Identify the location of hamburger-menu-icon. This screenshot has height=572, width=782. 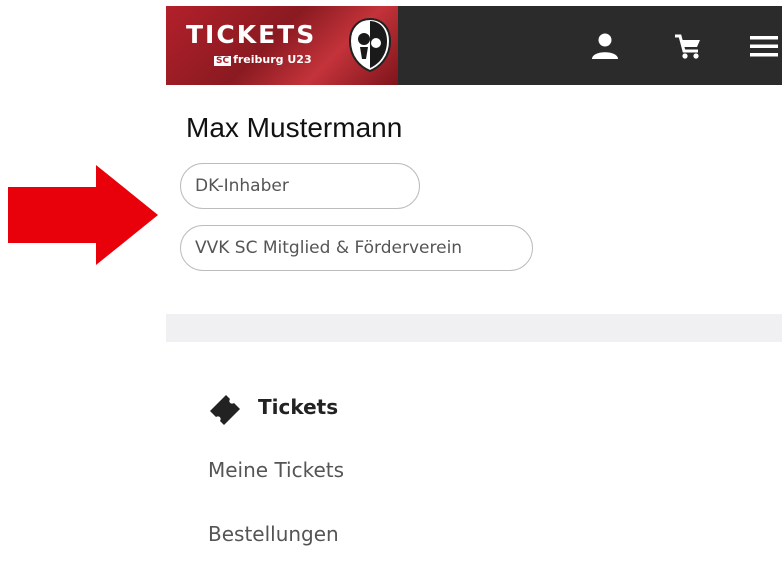
(762, 46).